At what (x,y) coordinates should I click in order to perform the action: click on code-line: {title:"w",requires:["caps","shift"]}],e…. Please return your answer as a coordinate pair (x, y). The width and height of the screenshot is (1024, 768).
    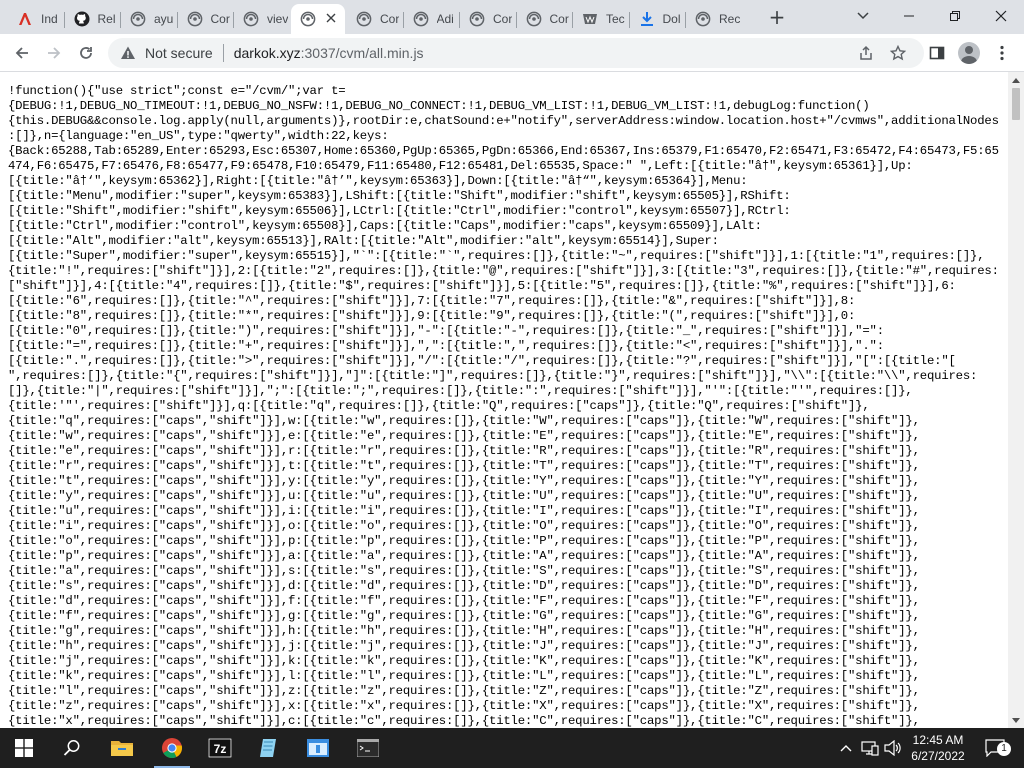
    Looking at the image, I should click on (464, 436).